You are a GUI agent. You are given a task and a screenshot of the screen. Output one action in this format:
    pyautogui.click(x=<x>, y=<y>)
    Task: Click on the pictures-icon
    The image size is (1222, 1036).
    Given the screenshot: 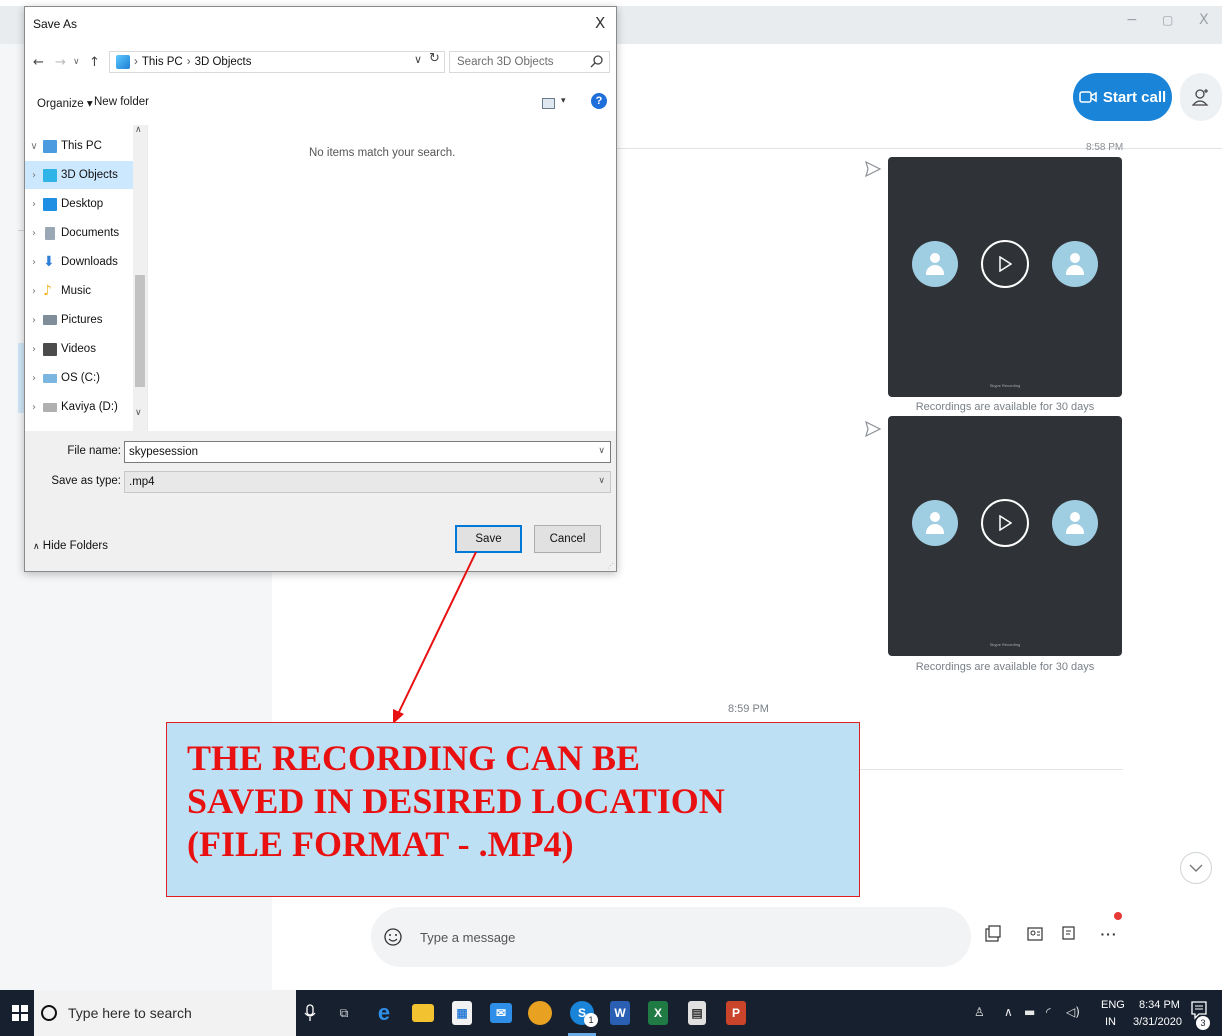 What is the action you would take?
    pyautogui.click(x=50, y=320)
    